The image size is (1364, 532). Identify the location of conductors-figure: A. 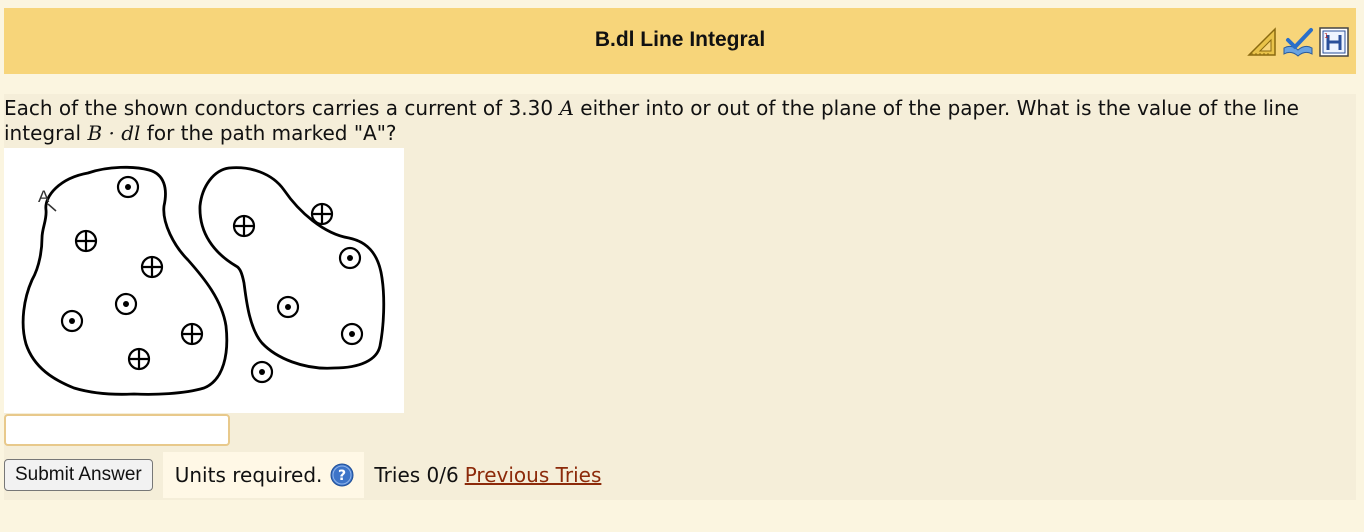
(204, 280).